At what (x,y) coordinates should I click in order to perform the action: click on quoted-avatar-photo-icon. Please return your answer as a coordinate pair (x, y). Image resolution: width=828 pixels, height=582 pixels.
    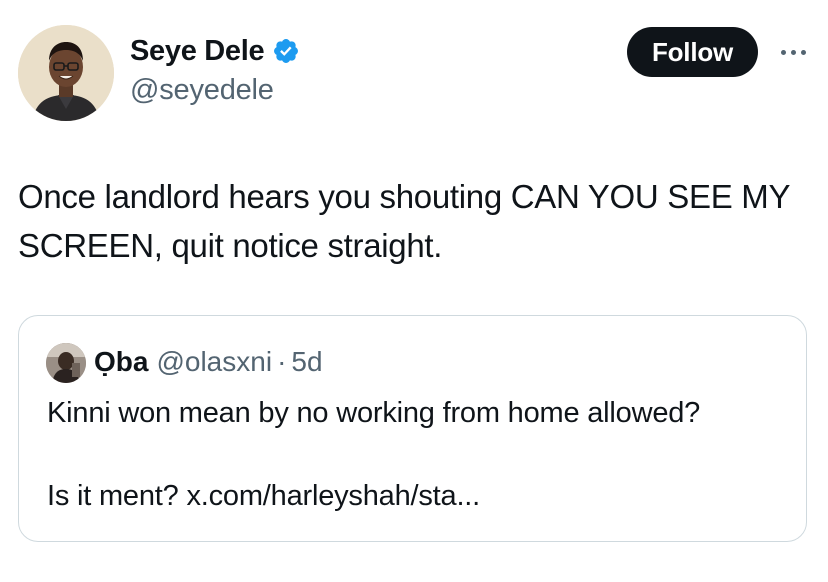
    Looking at the image, I should click on (66, 363).